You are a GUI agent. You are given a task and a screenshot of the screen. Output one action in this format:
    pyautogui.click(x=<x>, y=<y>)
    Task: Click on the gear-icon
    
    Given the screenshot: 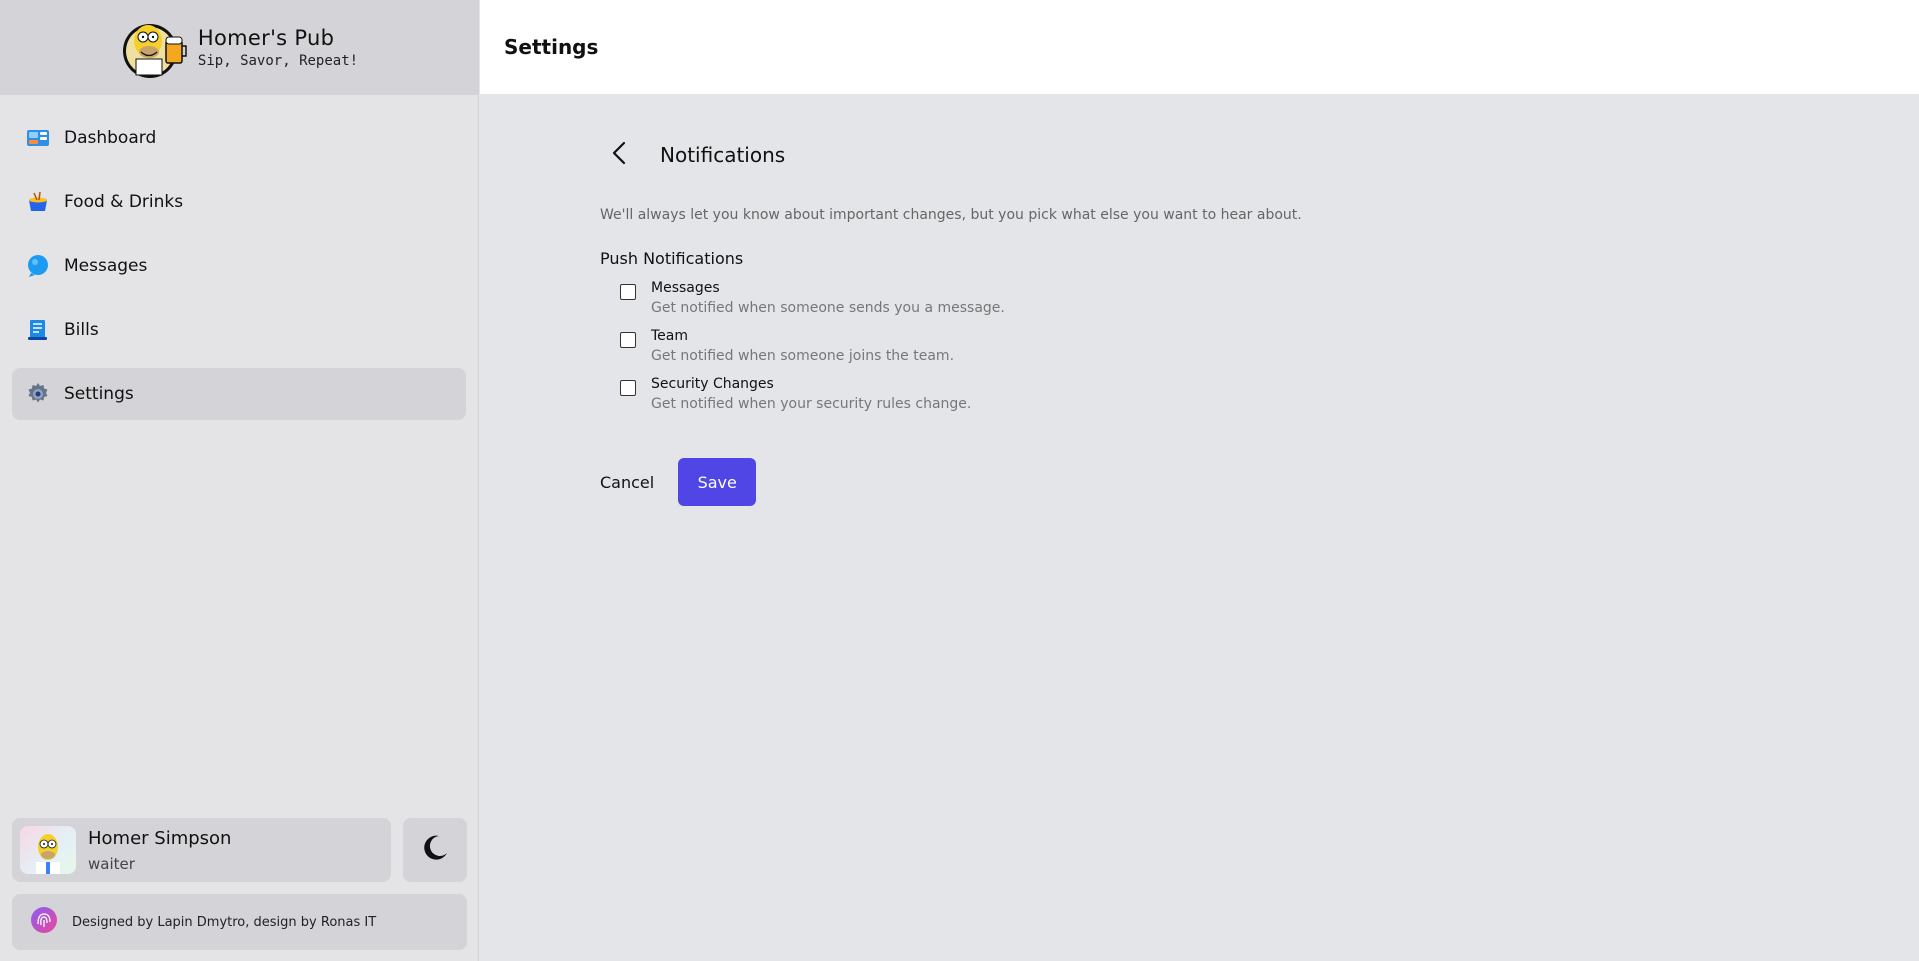 What is the action you would take?
    pyautogui.click(x=38, y=394)
    